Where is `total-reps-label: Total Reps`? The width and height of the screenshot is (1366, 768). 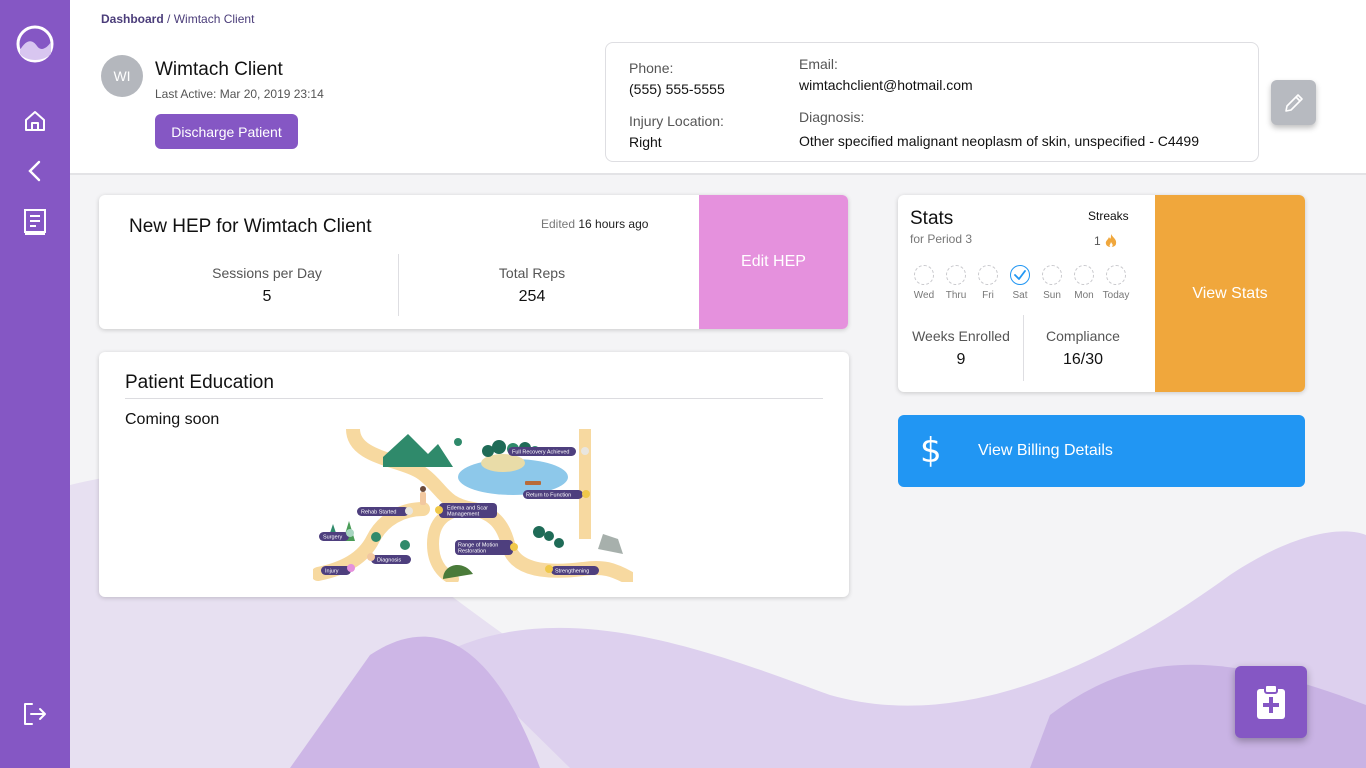
total-reps-label: Total Reps is located at coordinates (532, 273).